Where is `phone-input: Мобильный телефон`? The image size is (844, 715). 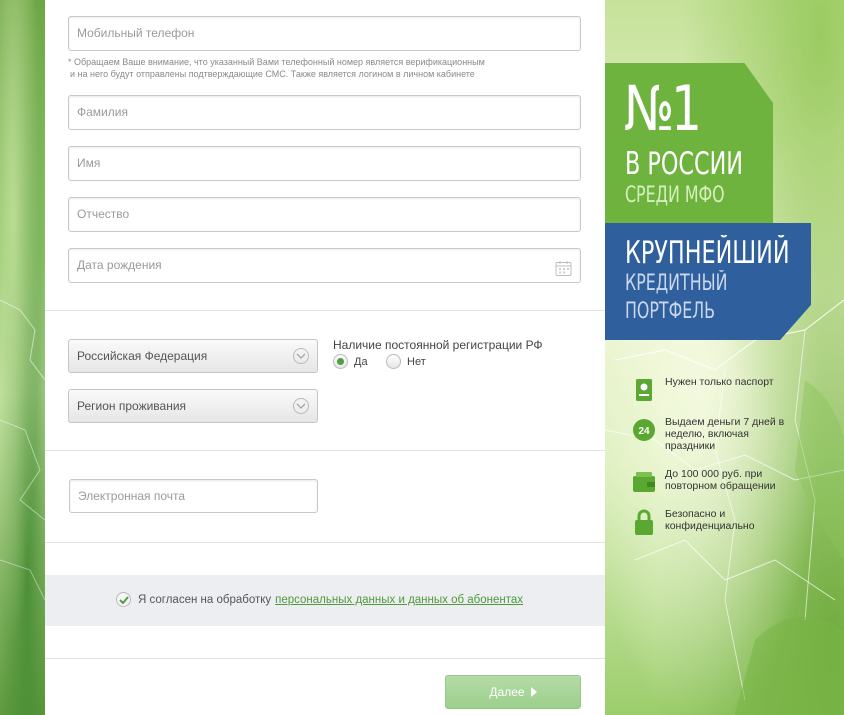 phone-input: Мобильный телефон is located at coordinates (324, 33).